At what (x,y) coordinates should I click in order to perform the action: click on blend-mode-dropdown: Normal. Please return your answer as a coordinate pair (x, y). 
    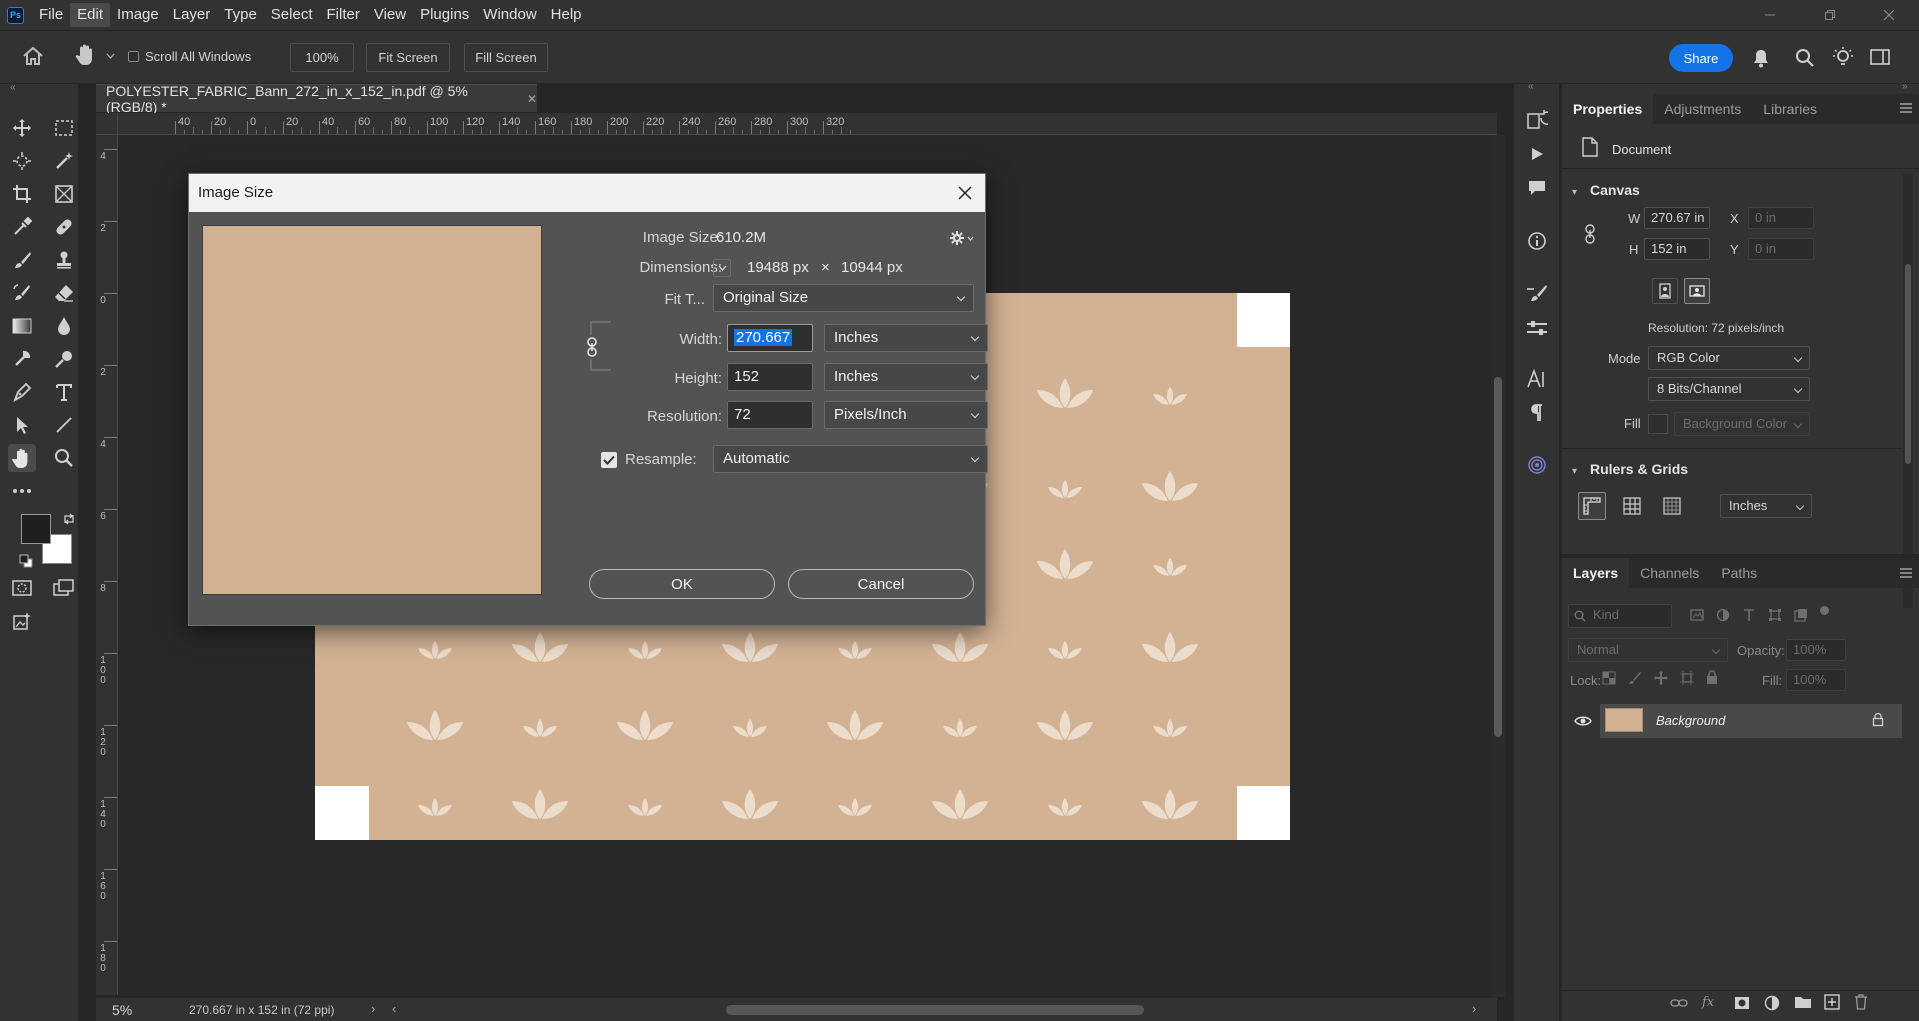
    Looking at the image, I should click on (1648, 650).